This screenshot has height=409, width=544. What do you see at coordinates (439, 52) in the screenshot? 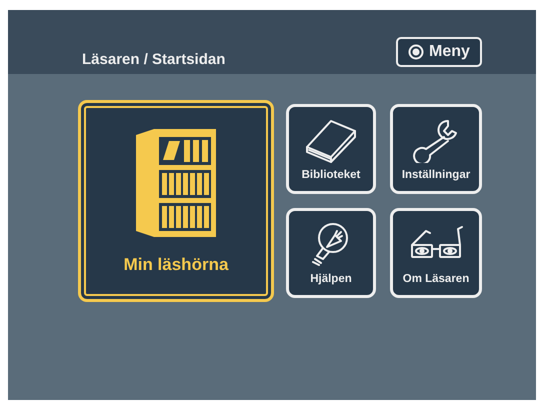
I see `menu-button: Meny` at bounding box center [439, 52].